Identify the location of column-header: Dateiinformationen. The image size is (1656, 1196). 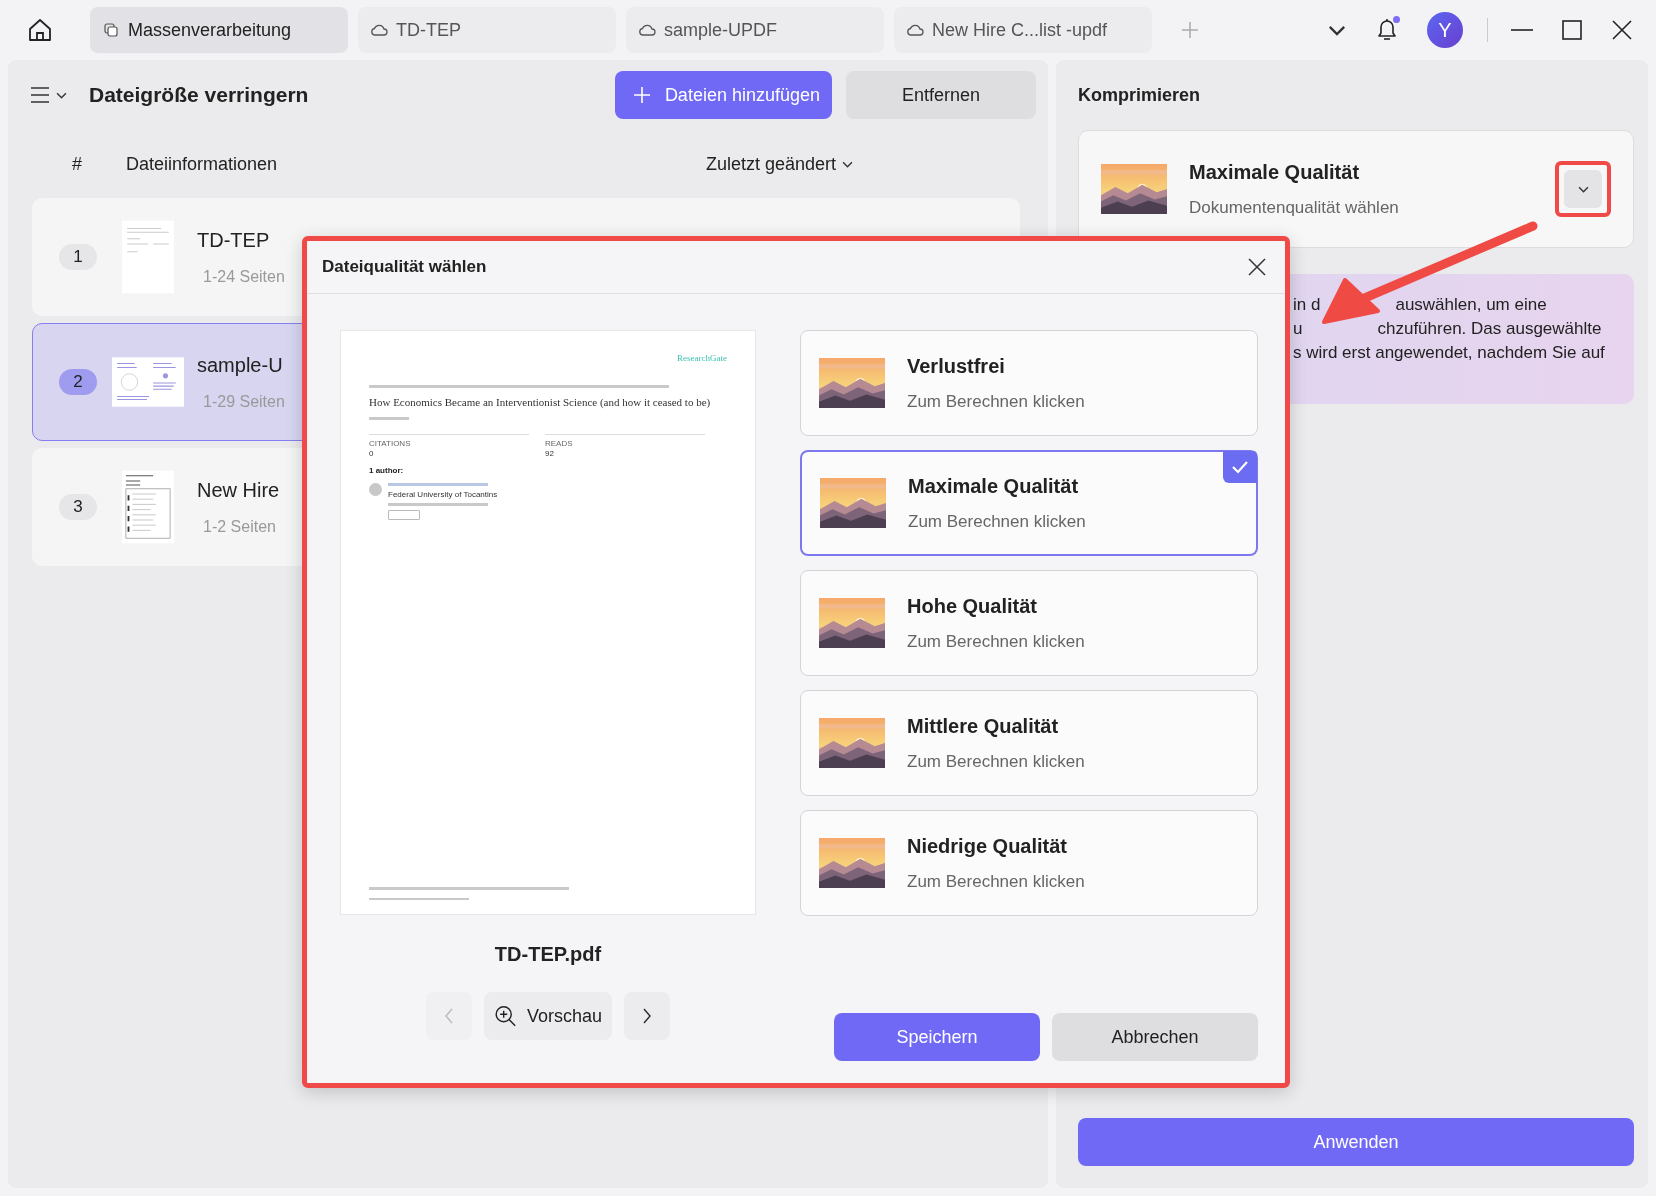
(202, 164).